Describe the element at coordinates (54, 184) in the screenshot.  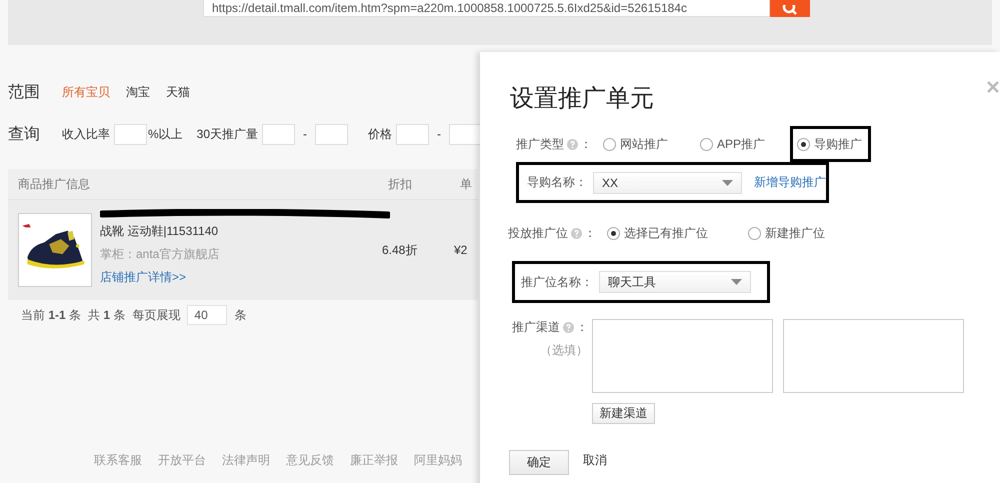
I see `column-header: 商品推广信息` at that location.